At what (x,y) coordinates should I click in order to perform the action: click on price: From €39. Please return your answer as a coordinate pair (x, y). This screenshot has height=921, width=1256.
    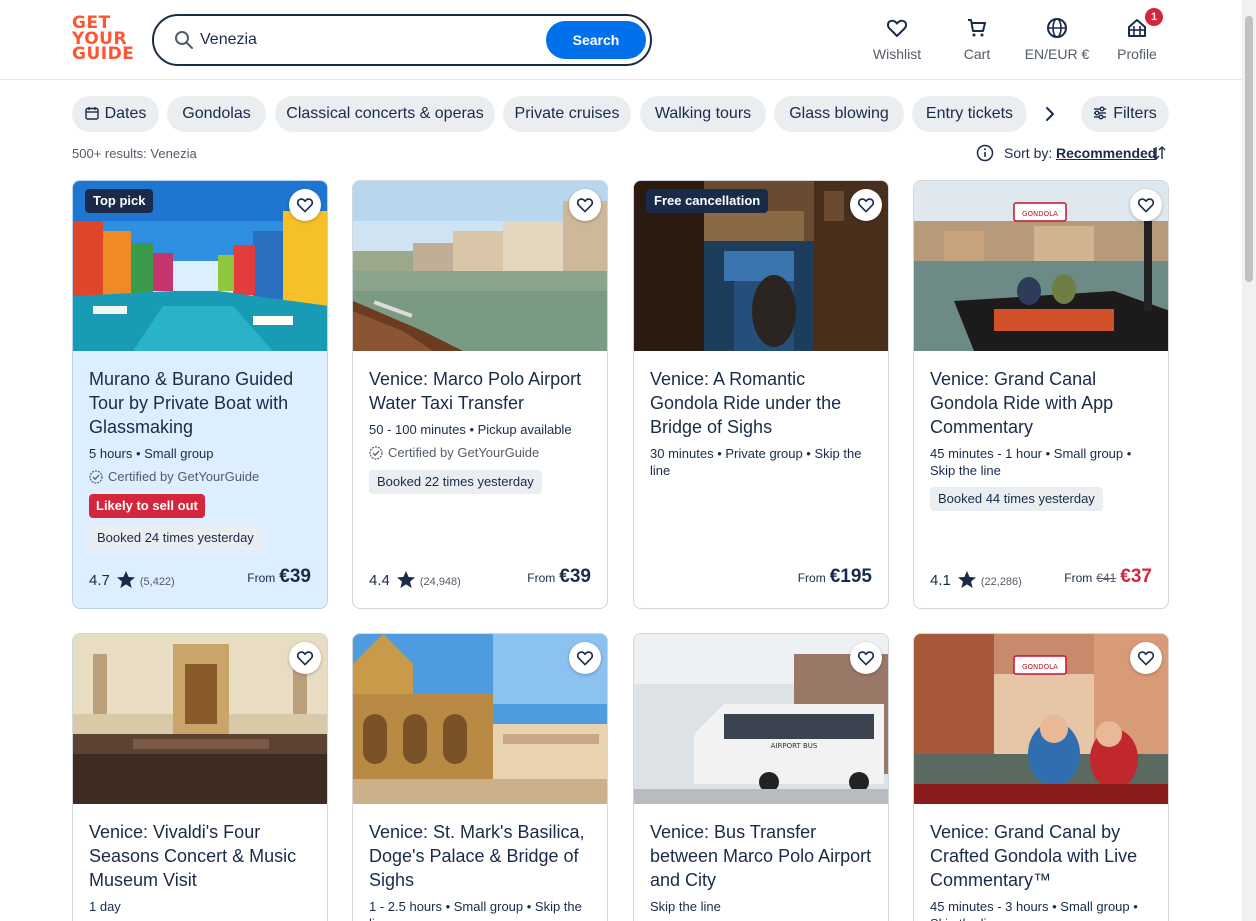
    Looking at the image, I should click on (559, 577).